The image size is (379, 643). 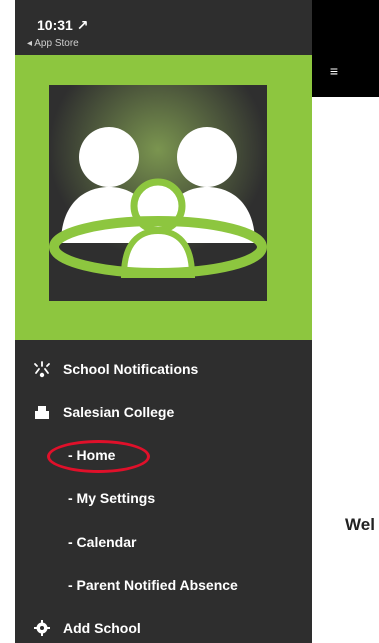 I want to click on hamburger-menu-icon: ≡, so click(x=334, y=71).